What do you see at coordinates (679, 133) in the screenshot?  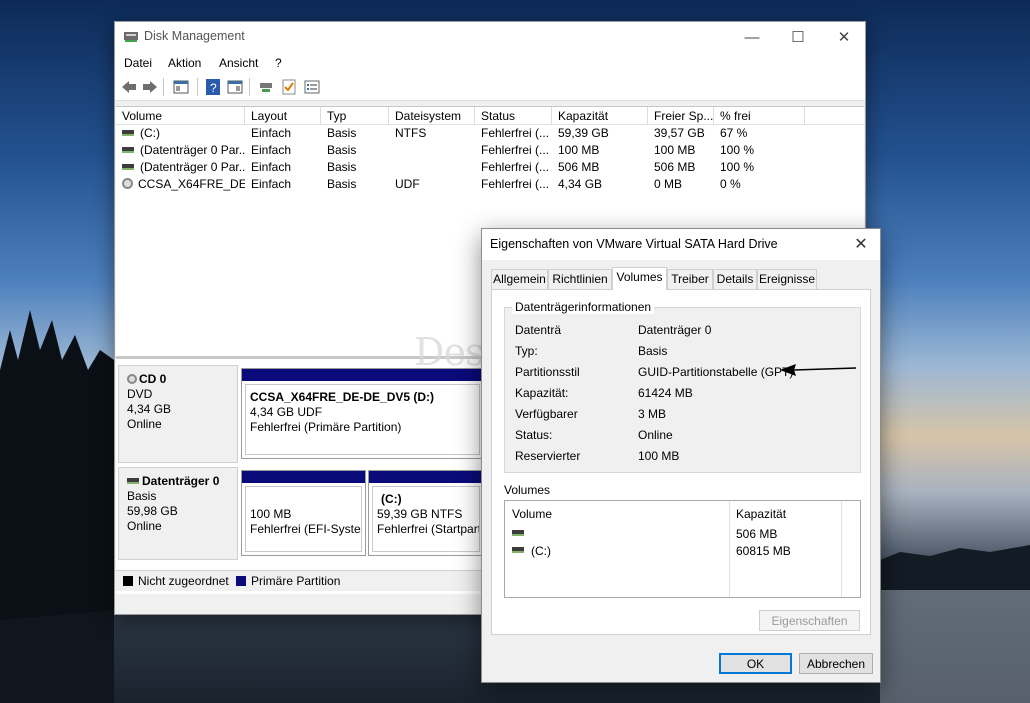 I see `cell-free: 39,57 GB` at bounding box center [679, 133].